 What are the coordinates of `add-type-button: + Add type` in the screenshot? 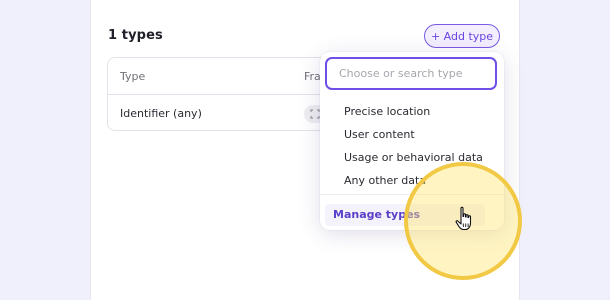 It's located at (462, 36).